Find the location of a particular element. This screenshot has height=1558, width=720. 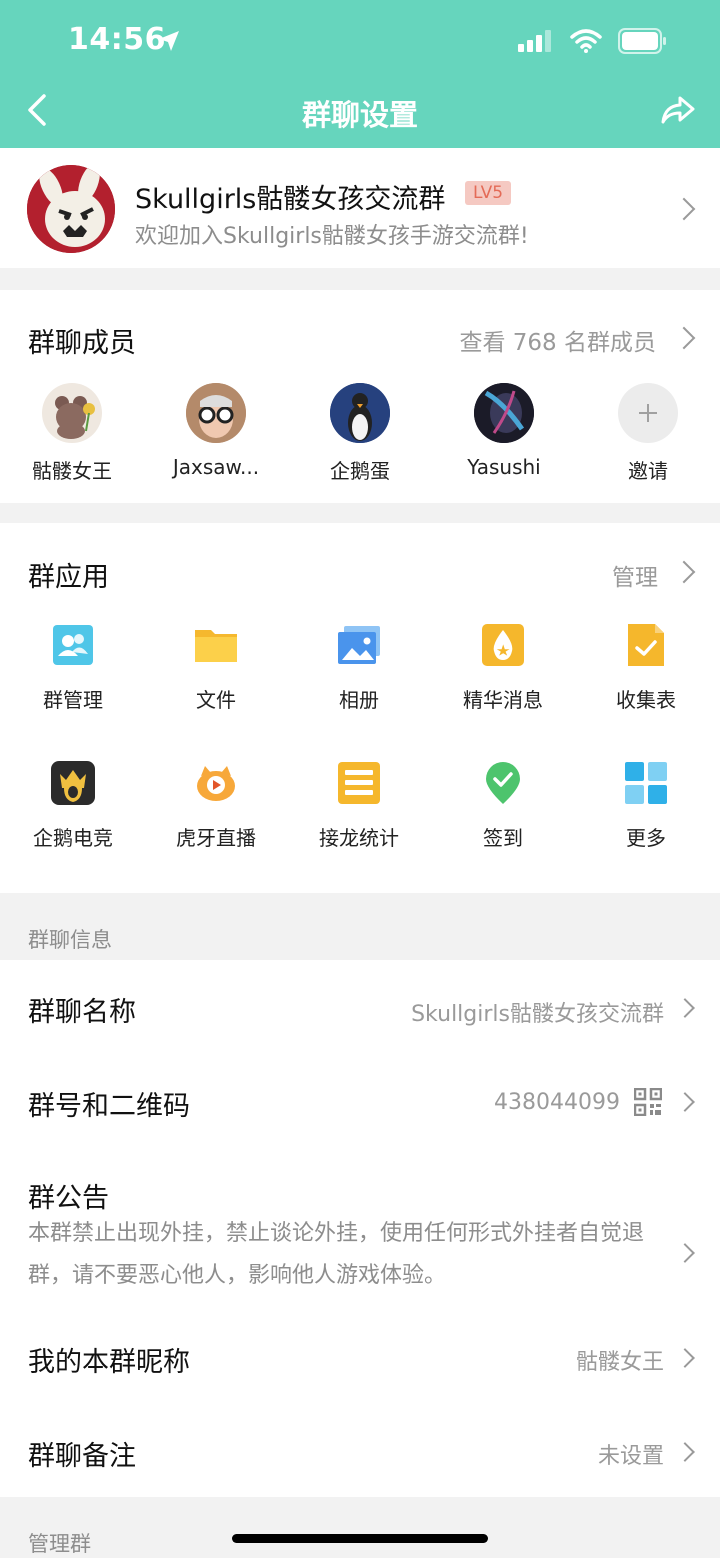

group-id-row: 群号和二维码 438044099 is located at coordinates (360, 1101).